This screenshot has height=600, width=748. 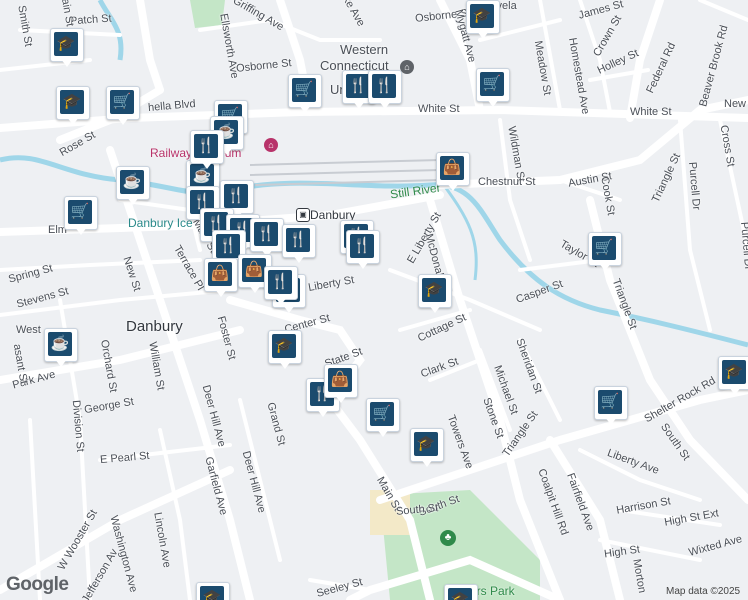 What do you see at coordinates (703, 591) in the screenshot?
I see `map-attribution: Map data ©2025` at bounding box center [703, 591].